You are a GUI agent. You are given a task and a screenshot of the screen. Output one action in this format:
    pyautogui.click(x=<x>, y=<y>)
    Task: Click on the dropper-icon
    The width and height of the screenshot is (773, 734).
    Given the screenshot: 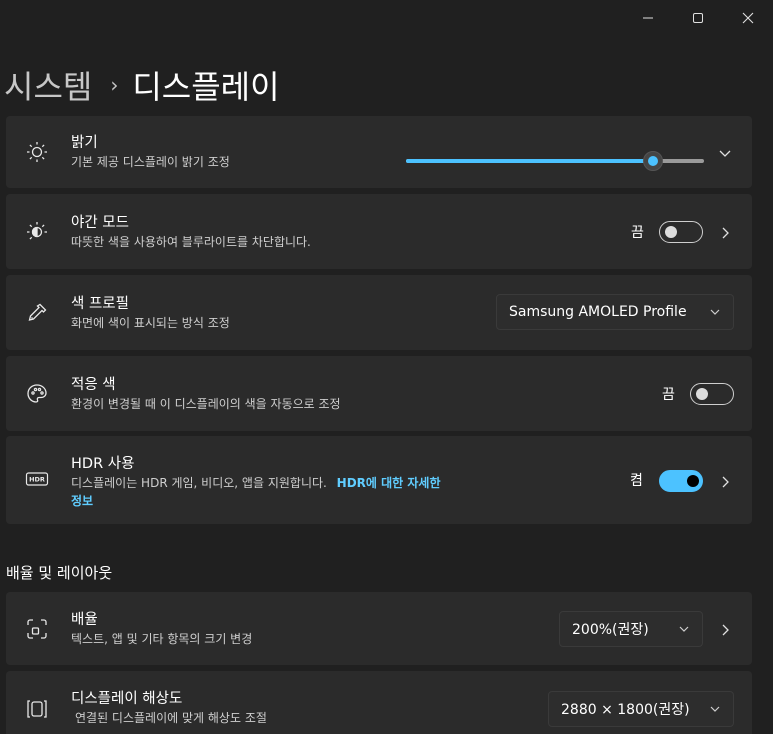 What is the action you would take?
    pyautogui.click(x=37, y=313)
    